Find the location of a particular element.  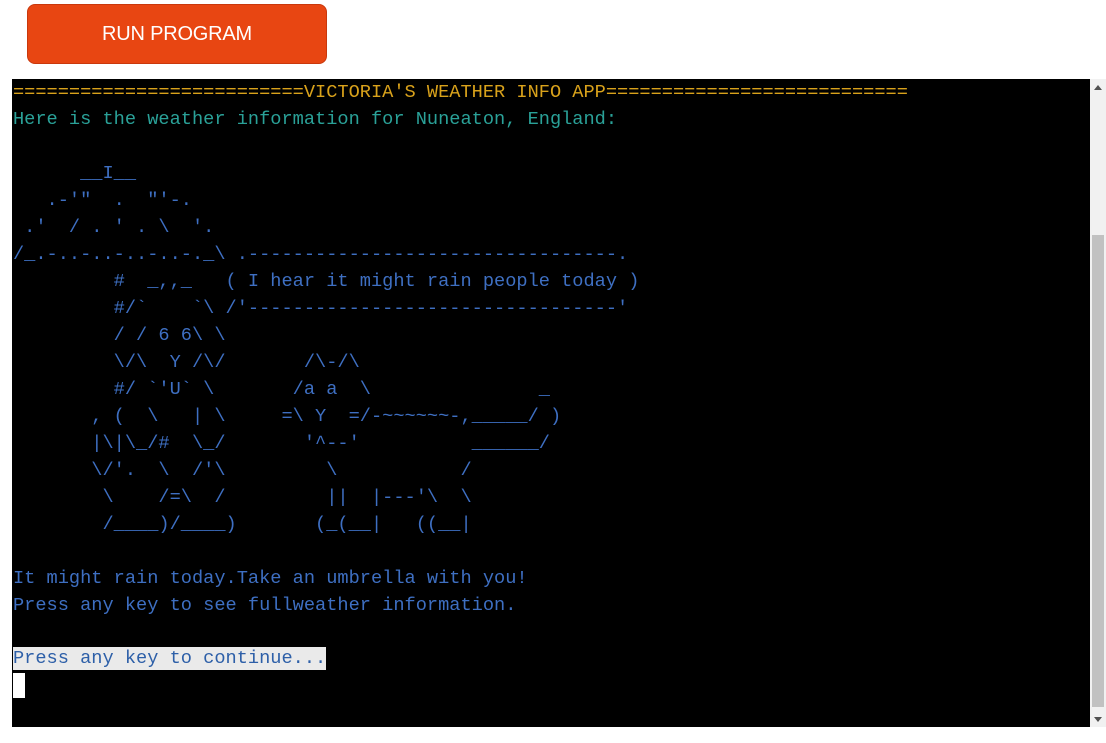

ascii-art-line: , ( \ | \ =\ Y =/-~~~~~~-,_____/ ) is located at coordinates (287, 416).